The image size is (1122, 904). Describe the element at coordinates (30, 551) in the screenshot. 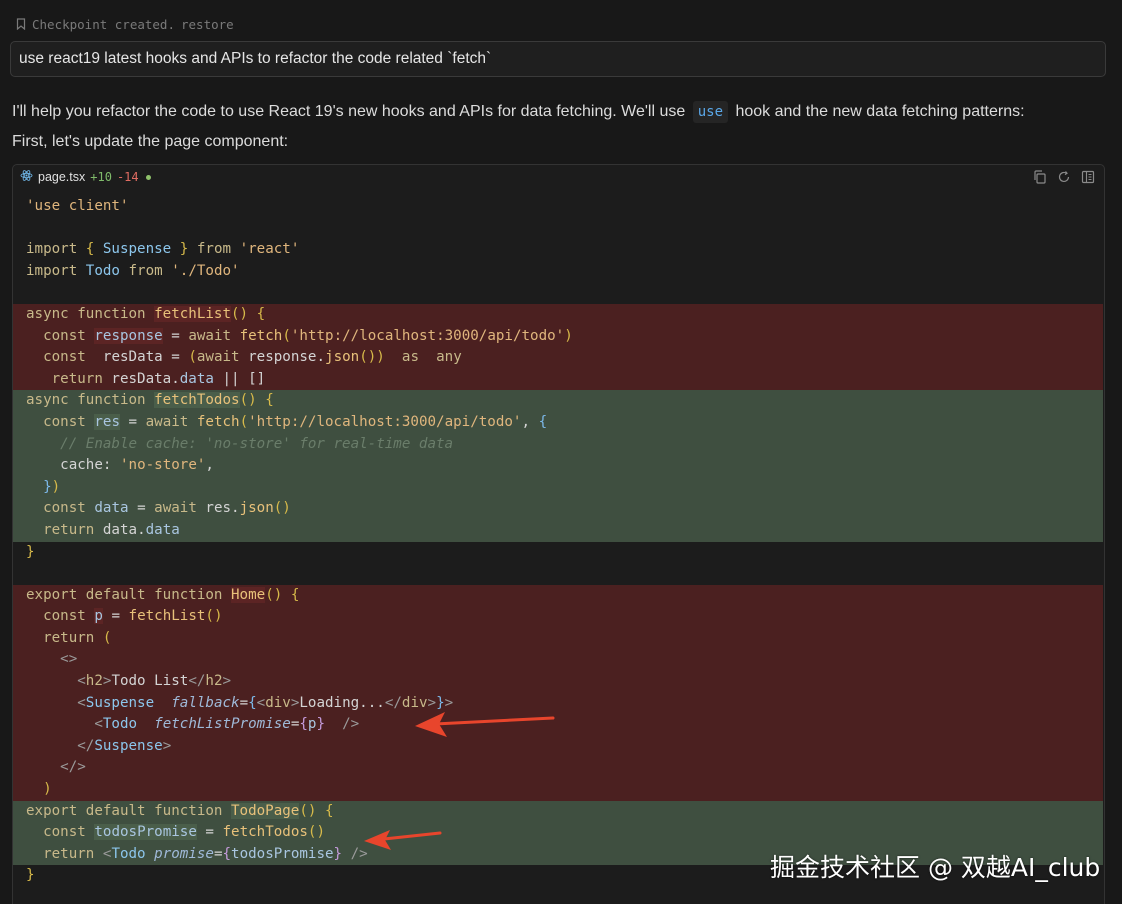

I see `code-line: }` at that location.